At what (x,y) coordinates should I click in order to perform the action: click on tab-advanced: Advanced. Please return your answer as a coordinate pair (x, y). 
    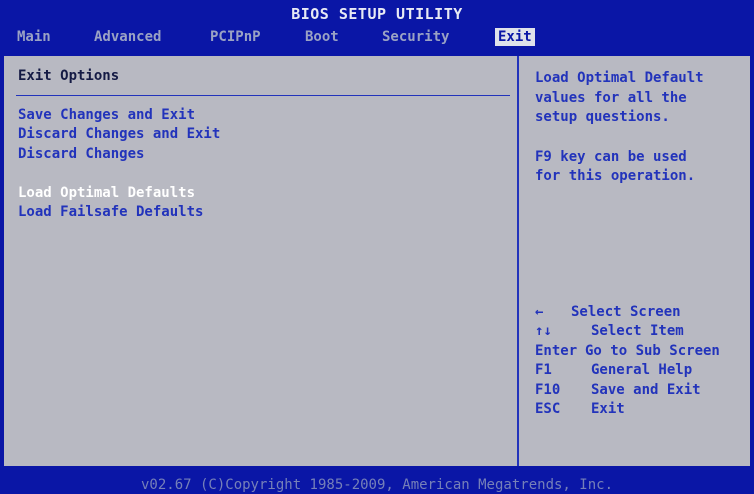
    Looking at the image, I should click on (127, 37).